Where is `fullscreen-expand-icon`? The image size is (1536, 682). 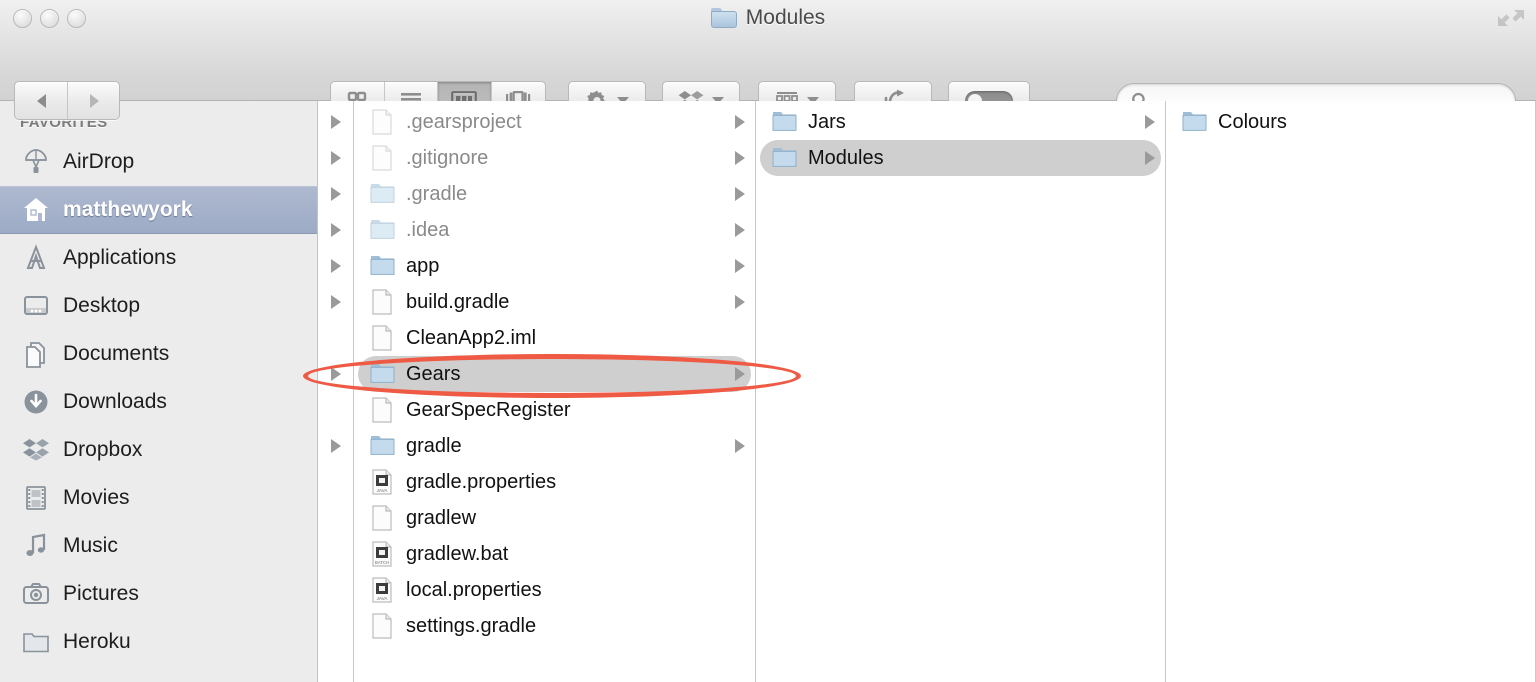 fullscreen-expand-icon is located at coordinates (1511, 18).